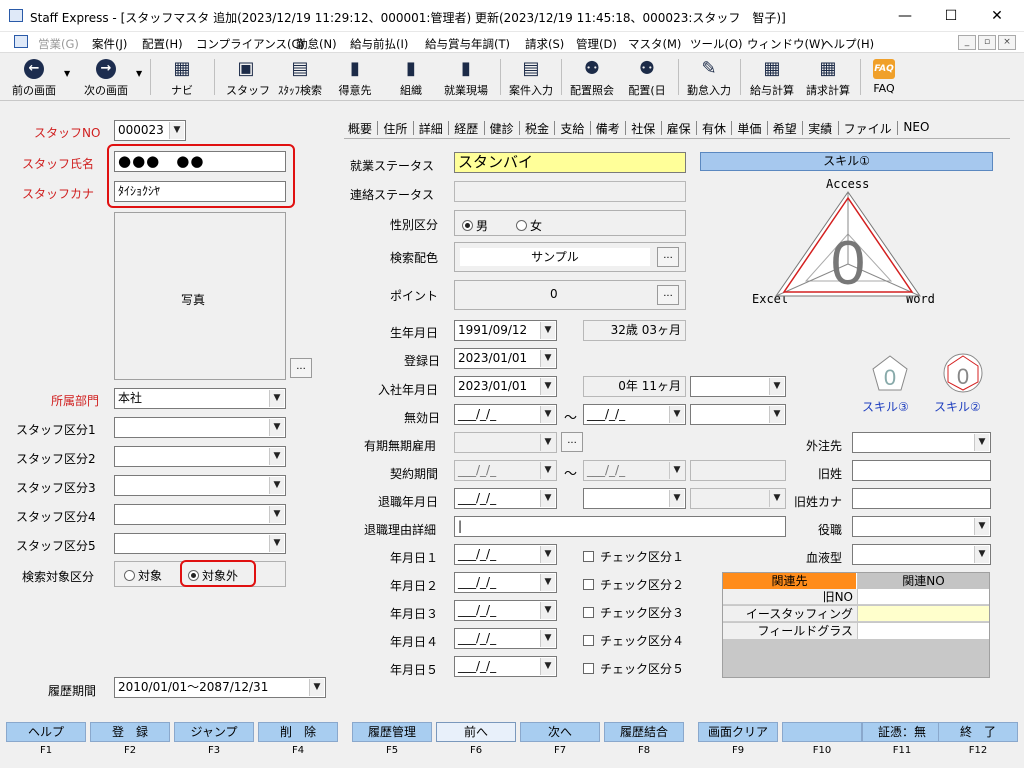  I want to click on attendance-entry-button: ✎ 勤怠入力, so click(709, 78).